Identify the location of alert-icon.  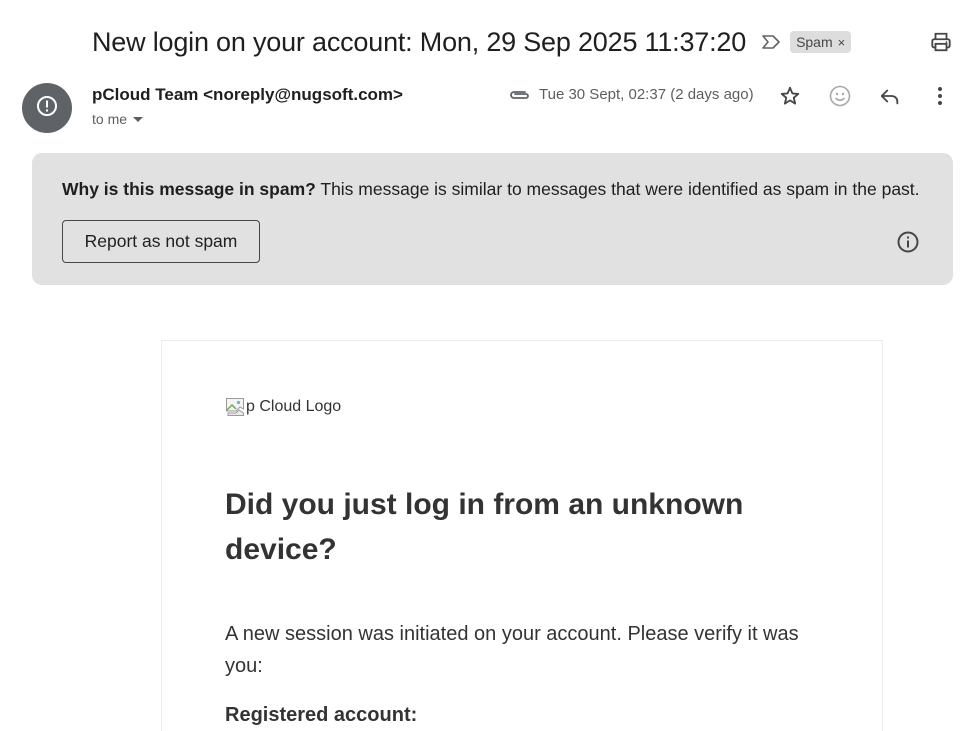
(47, 108).